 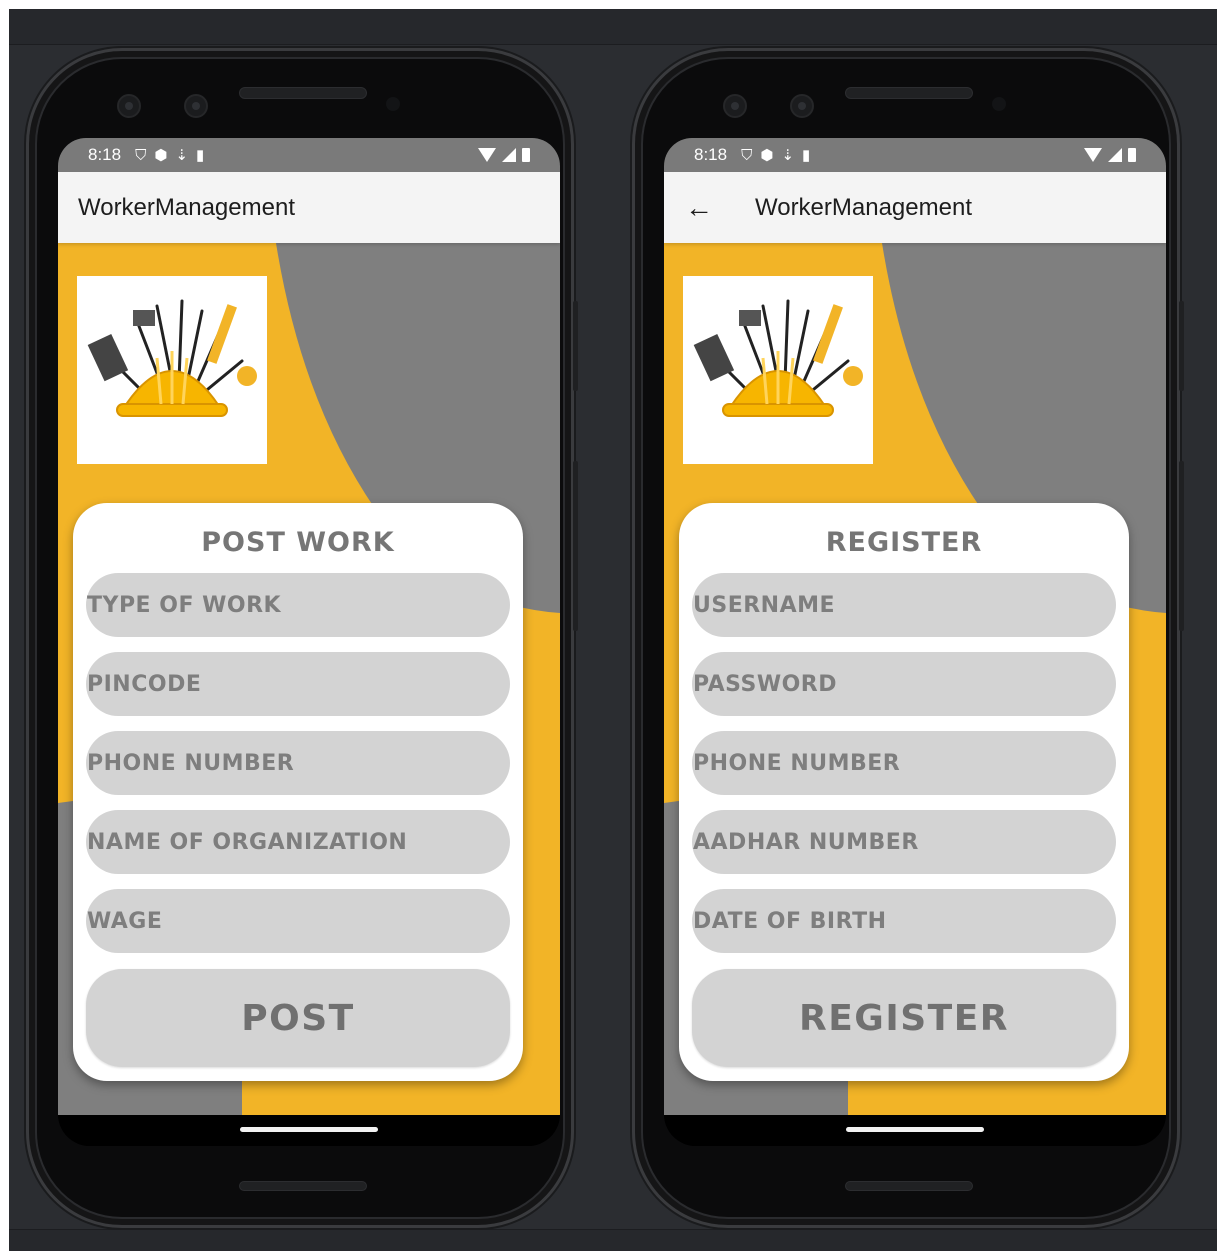 I want to click on date-of-birth-input: DATE OF BIRTH, so click(x=904, y=921).